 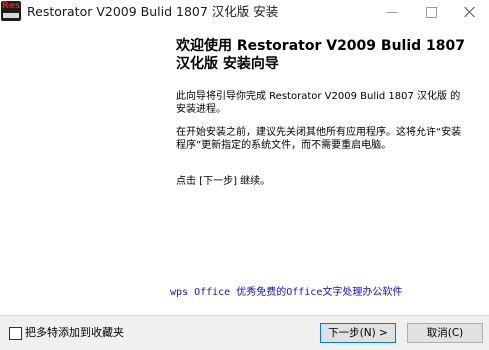 What do you see at coordinates (244, 333) in the screenshot?
I see `footer-bar: 把多特添加到收藏夹 下一步(N) > 取消(C)` at bounding box center [244, 333].